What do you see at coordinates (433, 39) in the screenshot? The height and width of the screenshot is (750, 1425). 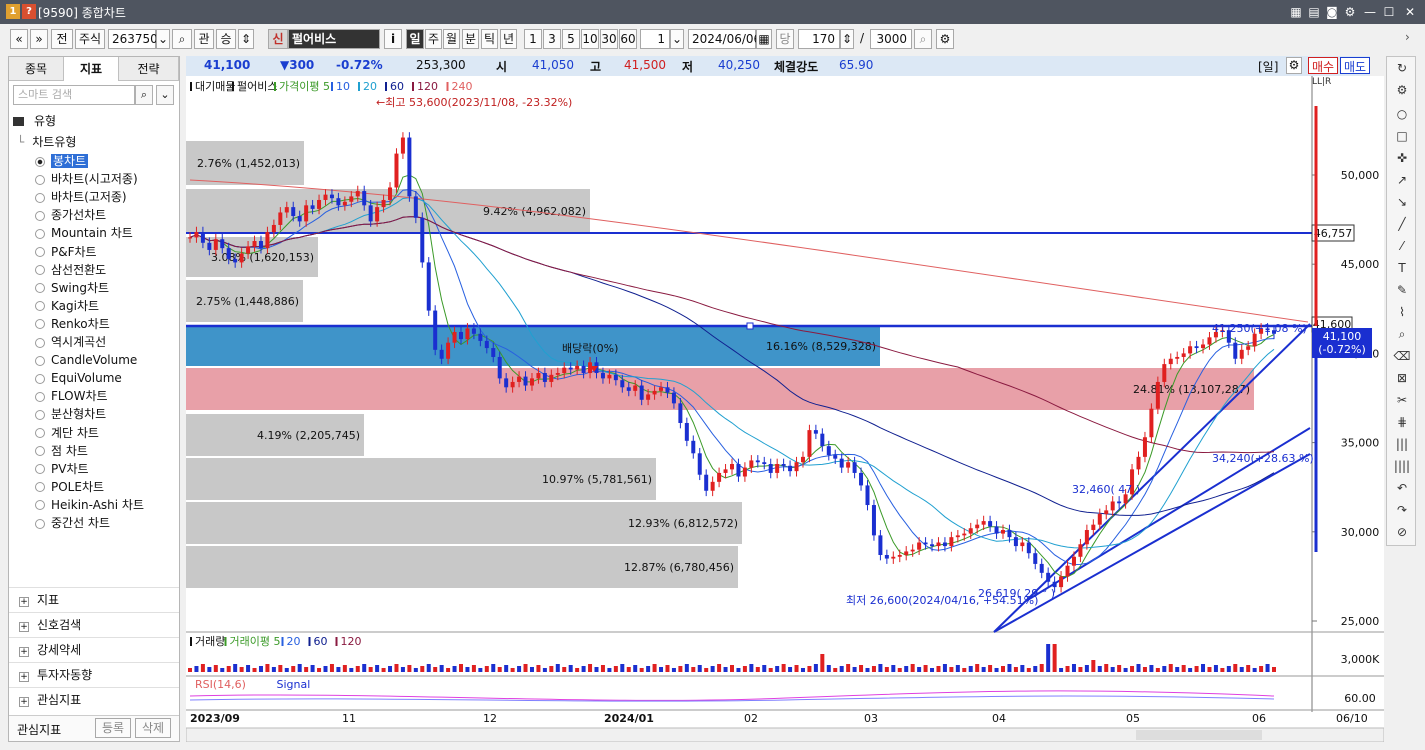 I see `period-week: 주` at bounding box center [433, 39].